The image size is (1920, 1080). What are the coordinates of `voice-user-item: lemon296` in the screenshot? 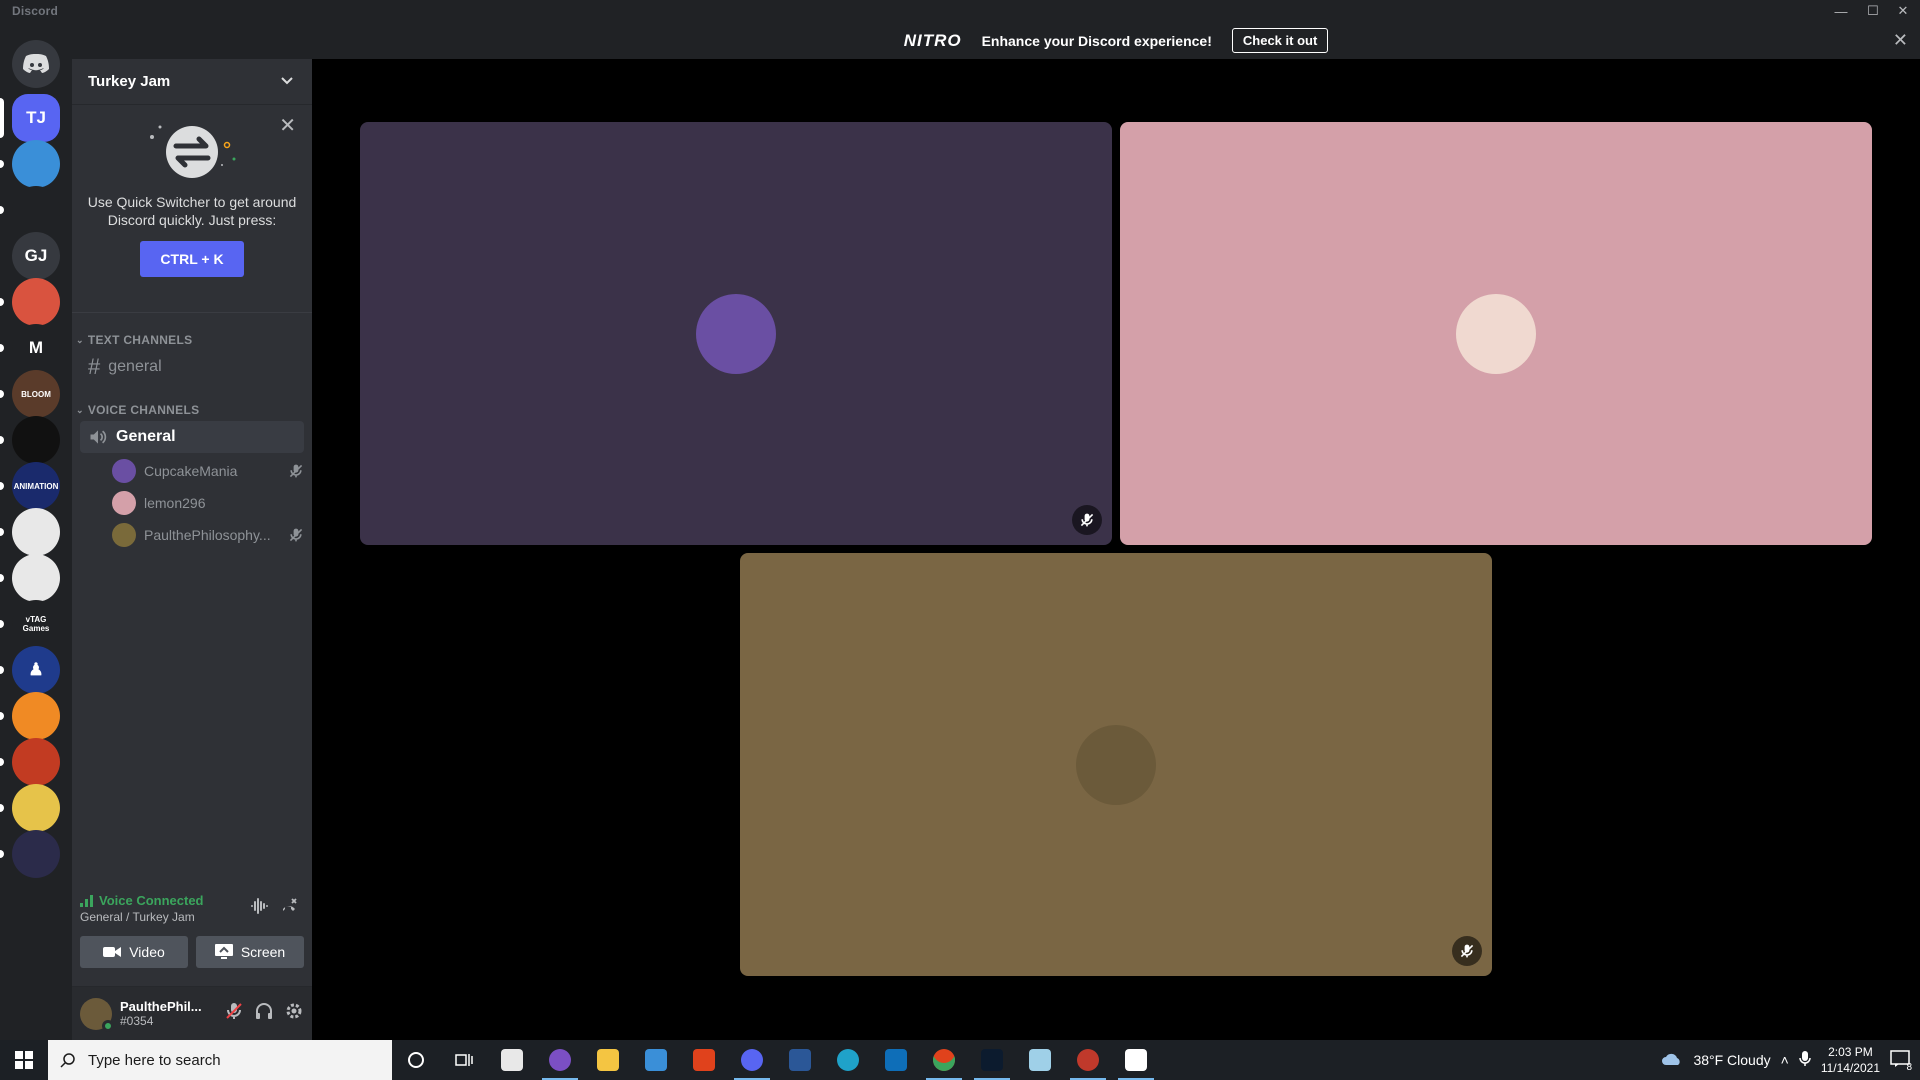 It's located at (208, 503).